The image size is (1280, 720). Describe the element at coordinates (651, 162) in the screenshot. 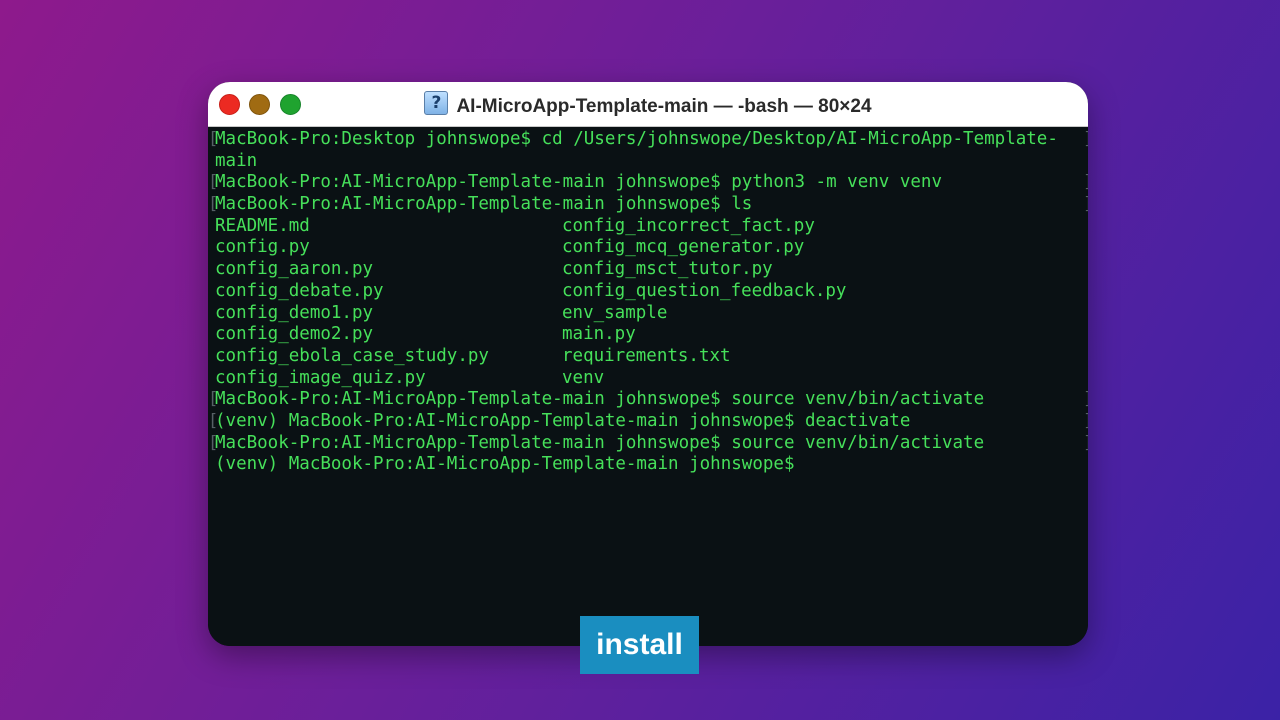

I see `terminal-line: main` at that location.